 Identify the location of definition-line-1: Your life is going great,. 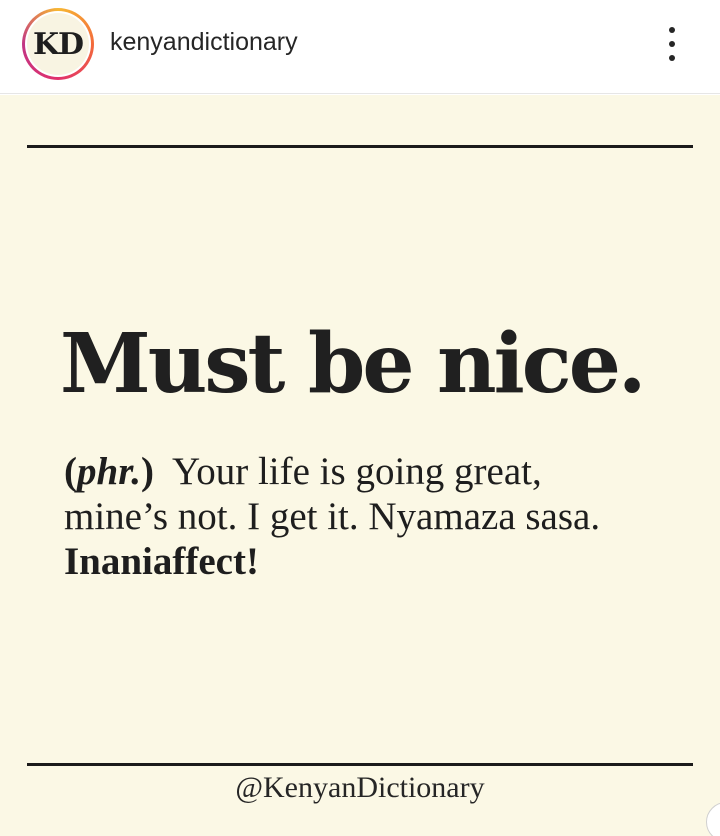
(356, 471).